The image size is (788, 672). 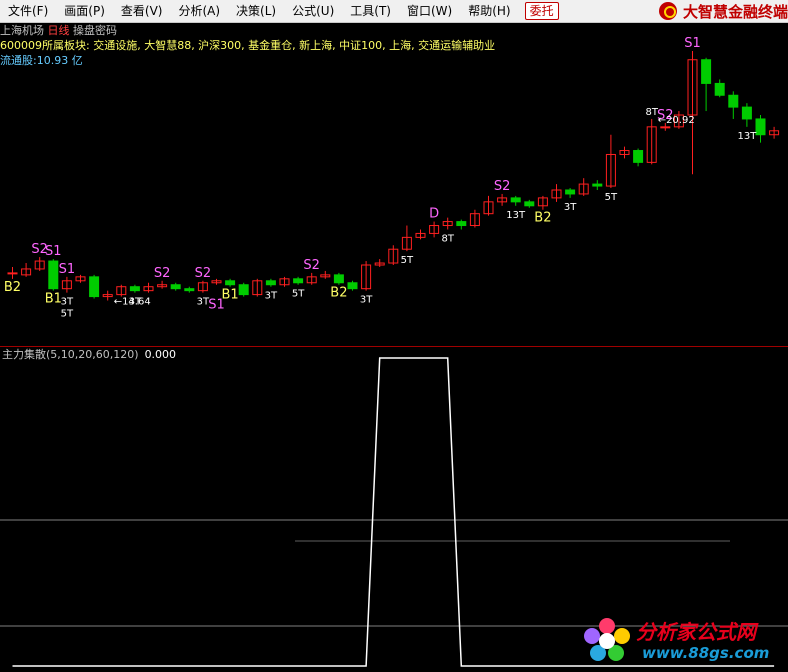 I want to click on signal-label: D, so click(x=434, y=214).